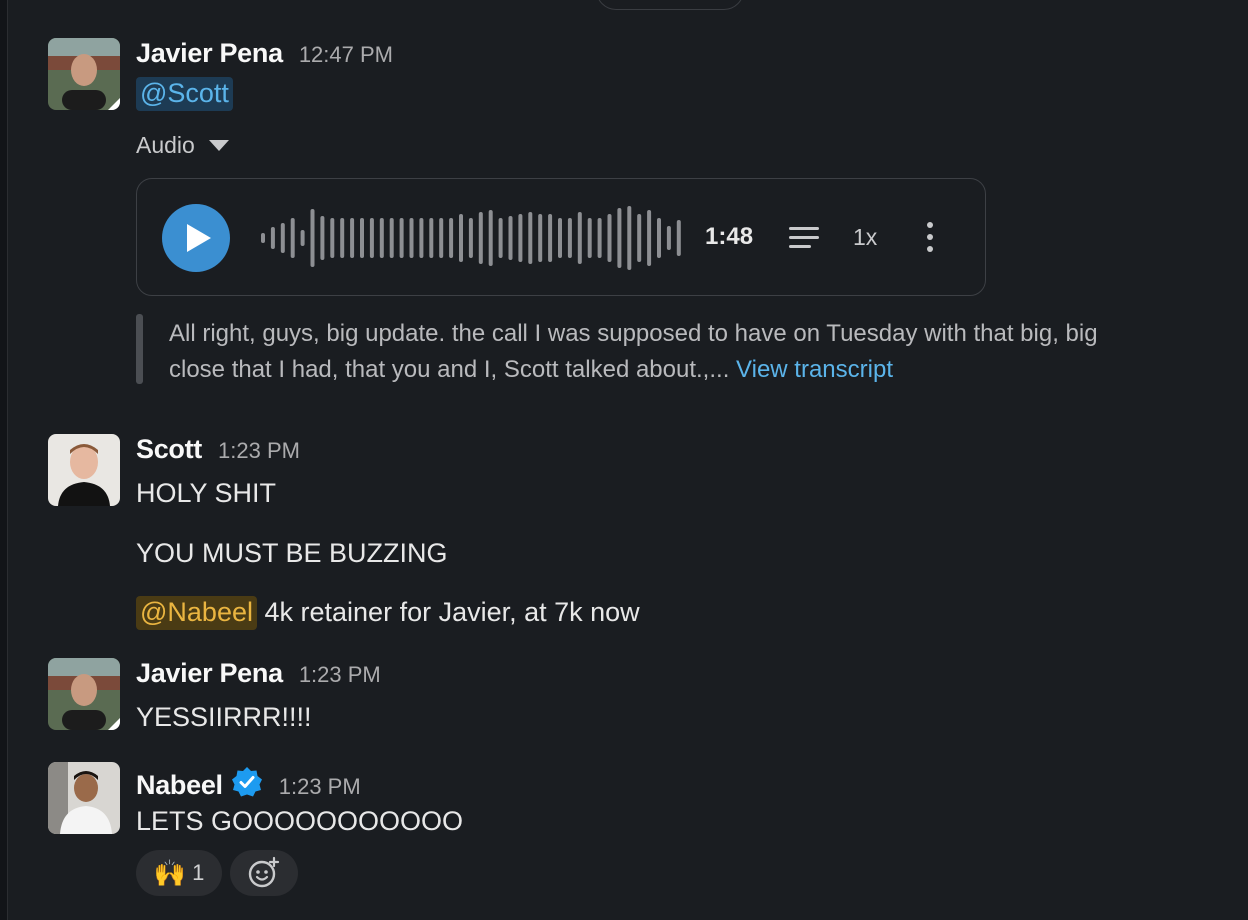 This screenshot has height=920, width=1248. Describe the element at coordinates (865, 237) in the screenshot. I see `playback-speed-button: 1x` at that location.